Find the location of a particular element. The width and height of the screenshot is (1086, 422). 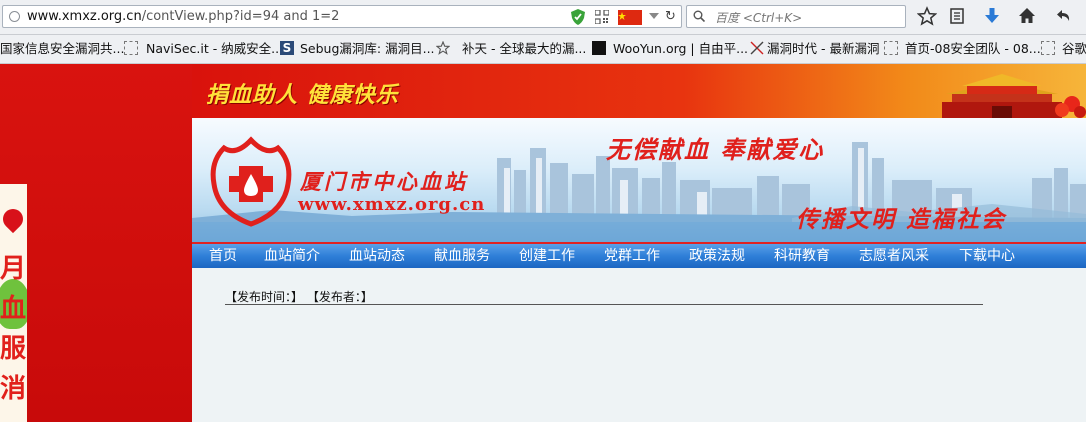

back-arrow-icon is located at coordinates (1064, 16).